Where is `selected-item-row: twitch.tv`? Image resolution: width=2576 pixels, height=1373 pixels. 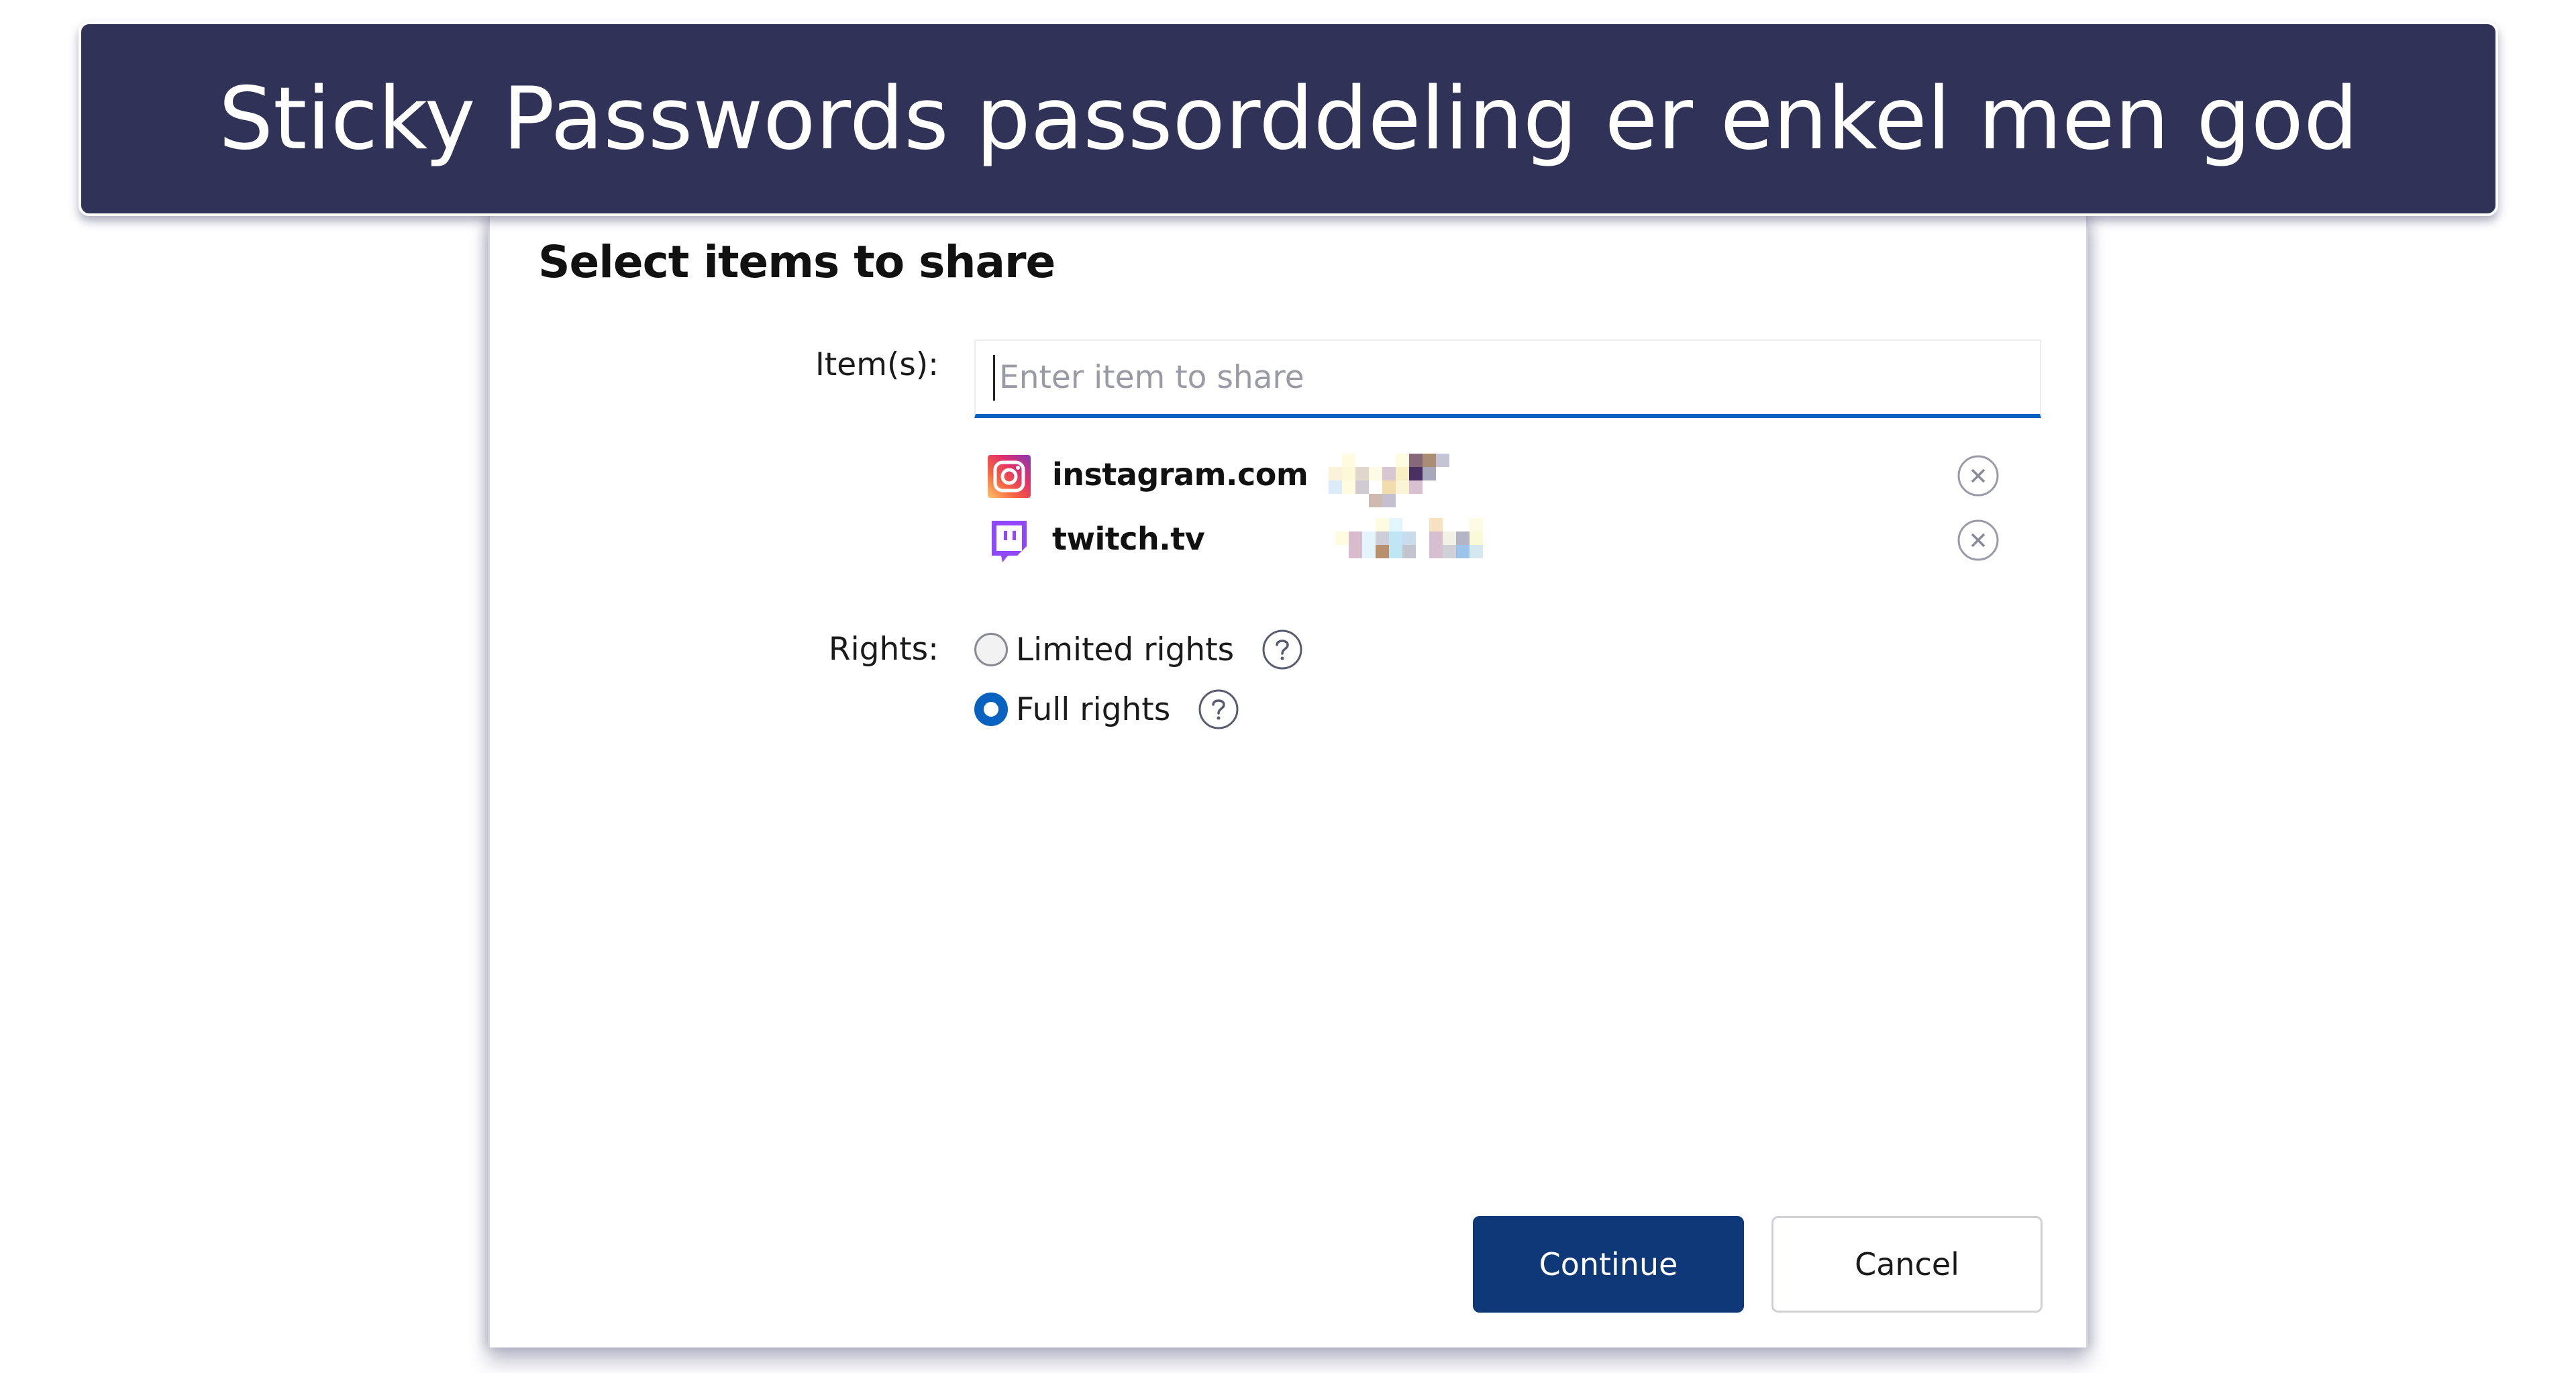
selected-item-row: twitch.tv is located at coordinates (1521, 541).